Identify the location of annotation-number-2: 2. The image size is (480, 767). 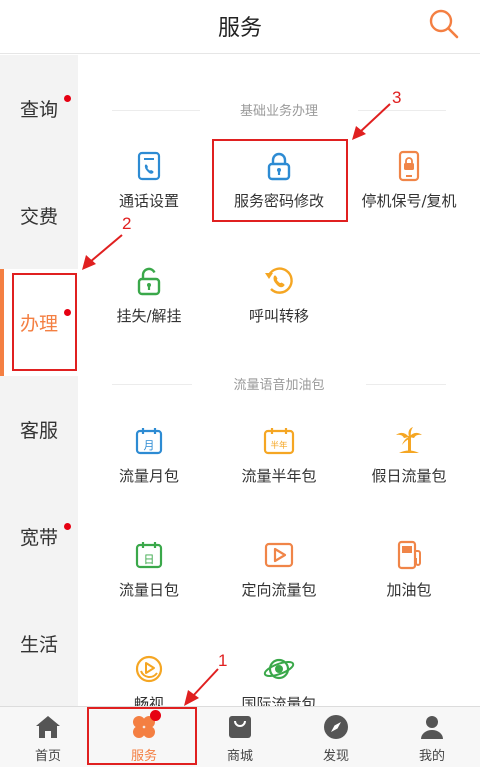
(127, 223).